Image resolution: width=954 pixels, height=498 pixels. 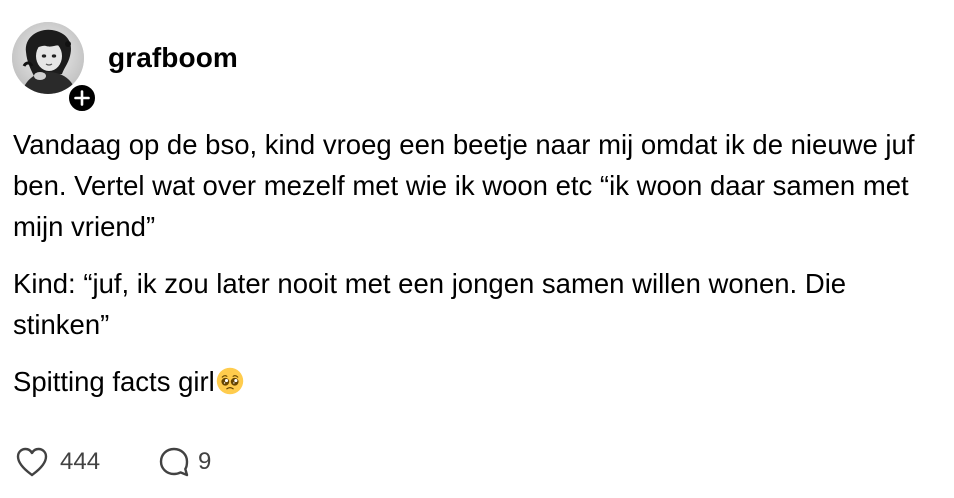 I want to click on follow-button, so click(x=82, y=98).